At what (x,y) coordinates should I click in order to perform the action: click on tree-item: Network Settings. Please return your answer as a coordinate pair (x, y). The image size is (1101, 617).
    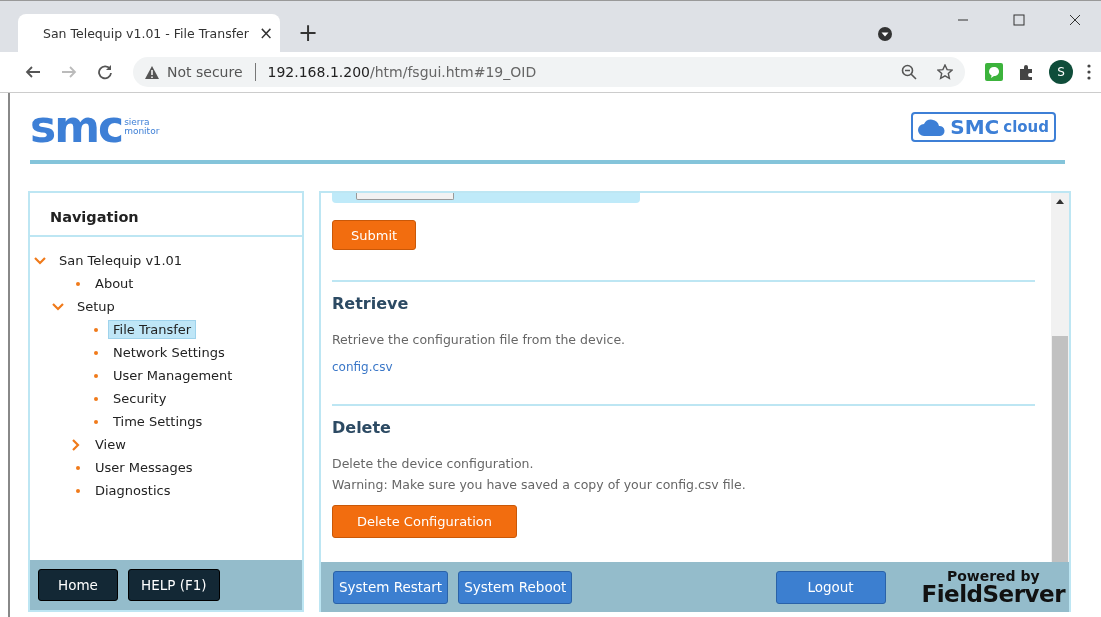
    Looking at the image, I should click on (169, 352).